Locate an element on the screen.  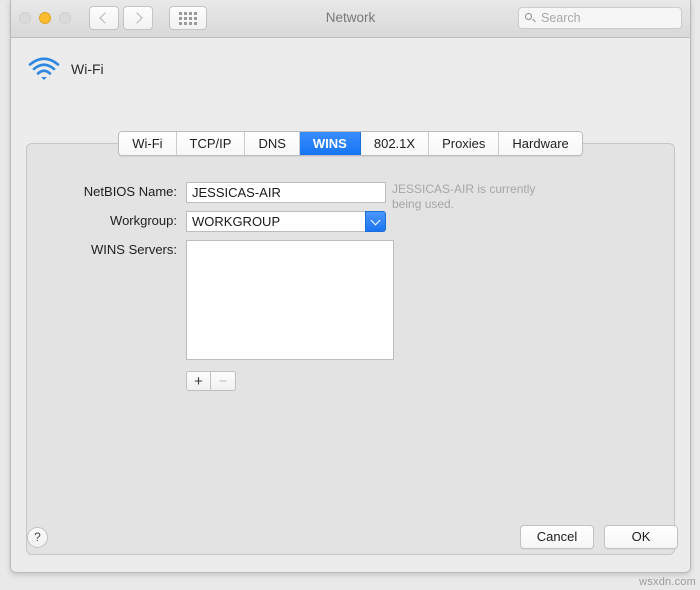
remove-wins-server-button: − is located at coordinates (223, 381).